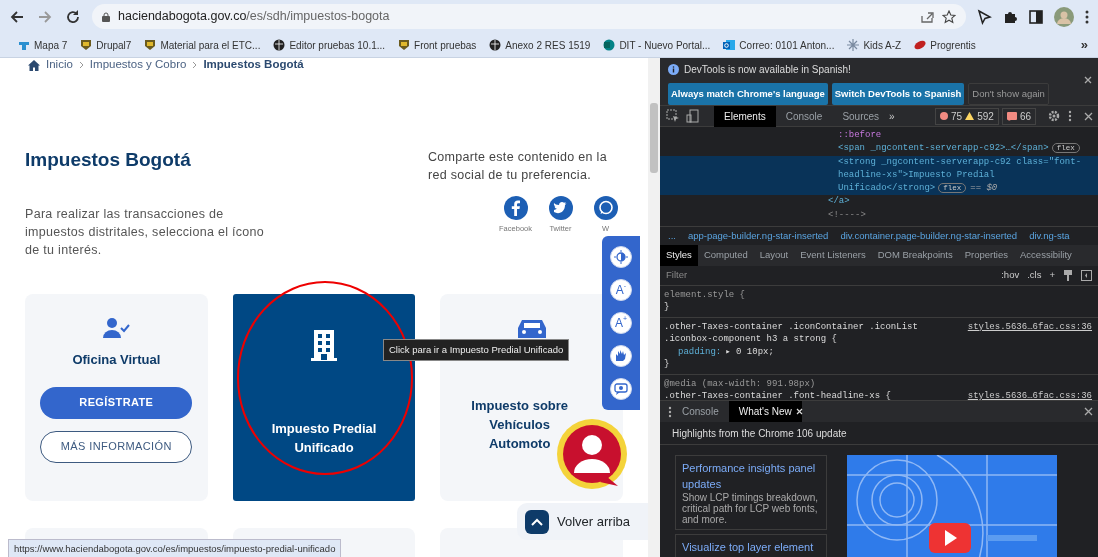 The width and height of the screenshot is (1098, 557). I want to click on url-text: haciendabogota.gov.co/es/sdh/impuestos-bogota, so click(254, 17).